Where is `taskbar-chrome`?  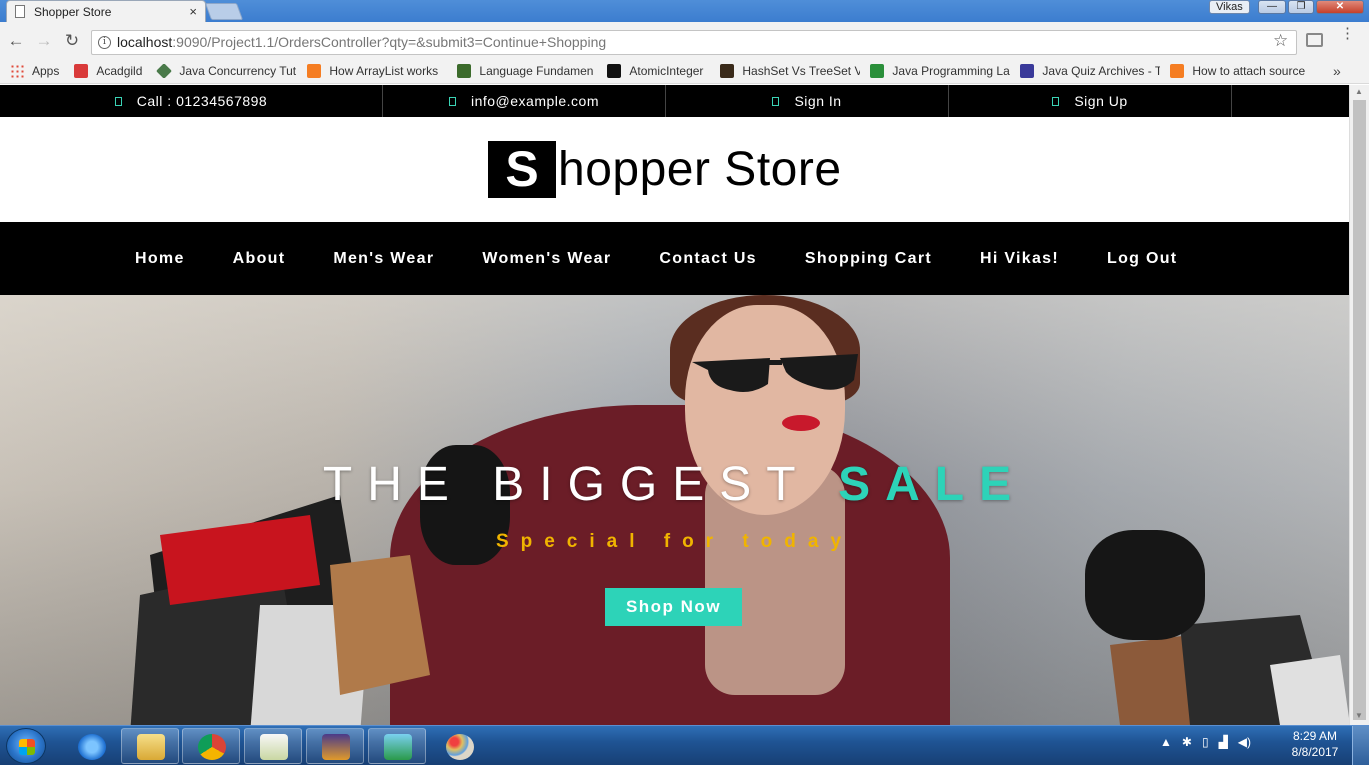
taskbar-chrome is located at coordinates (211, 746).